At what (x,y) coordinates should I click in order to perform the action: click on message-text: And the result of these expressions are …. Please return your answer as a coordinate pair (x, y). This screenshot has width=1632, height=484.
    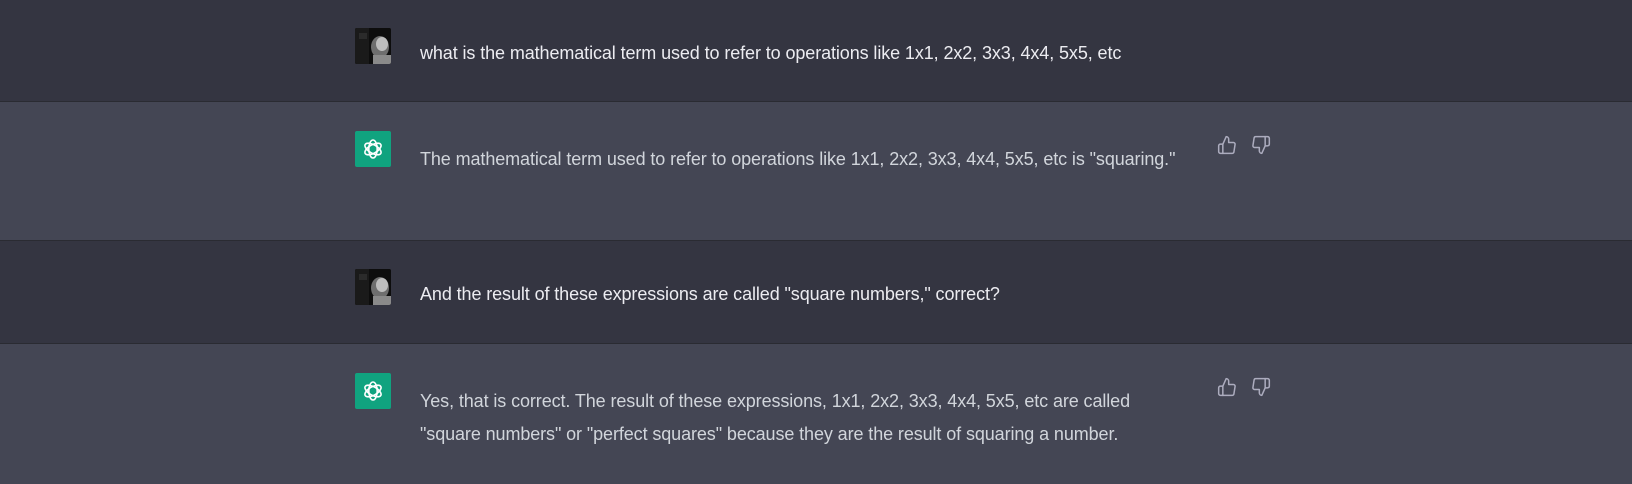
    Looking at the image, I should click on (710, 294).